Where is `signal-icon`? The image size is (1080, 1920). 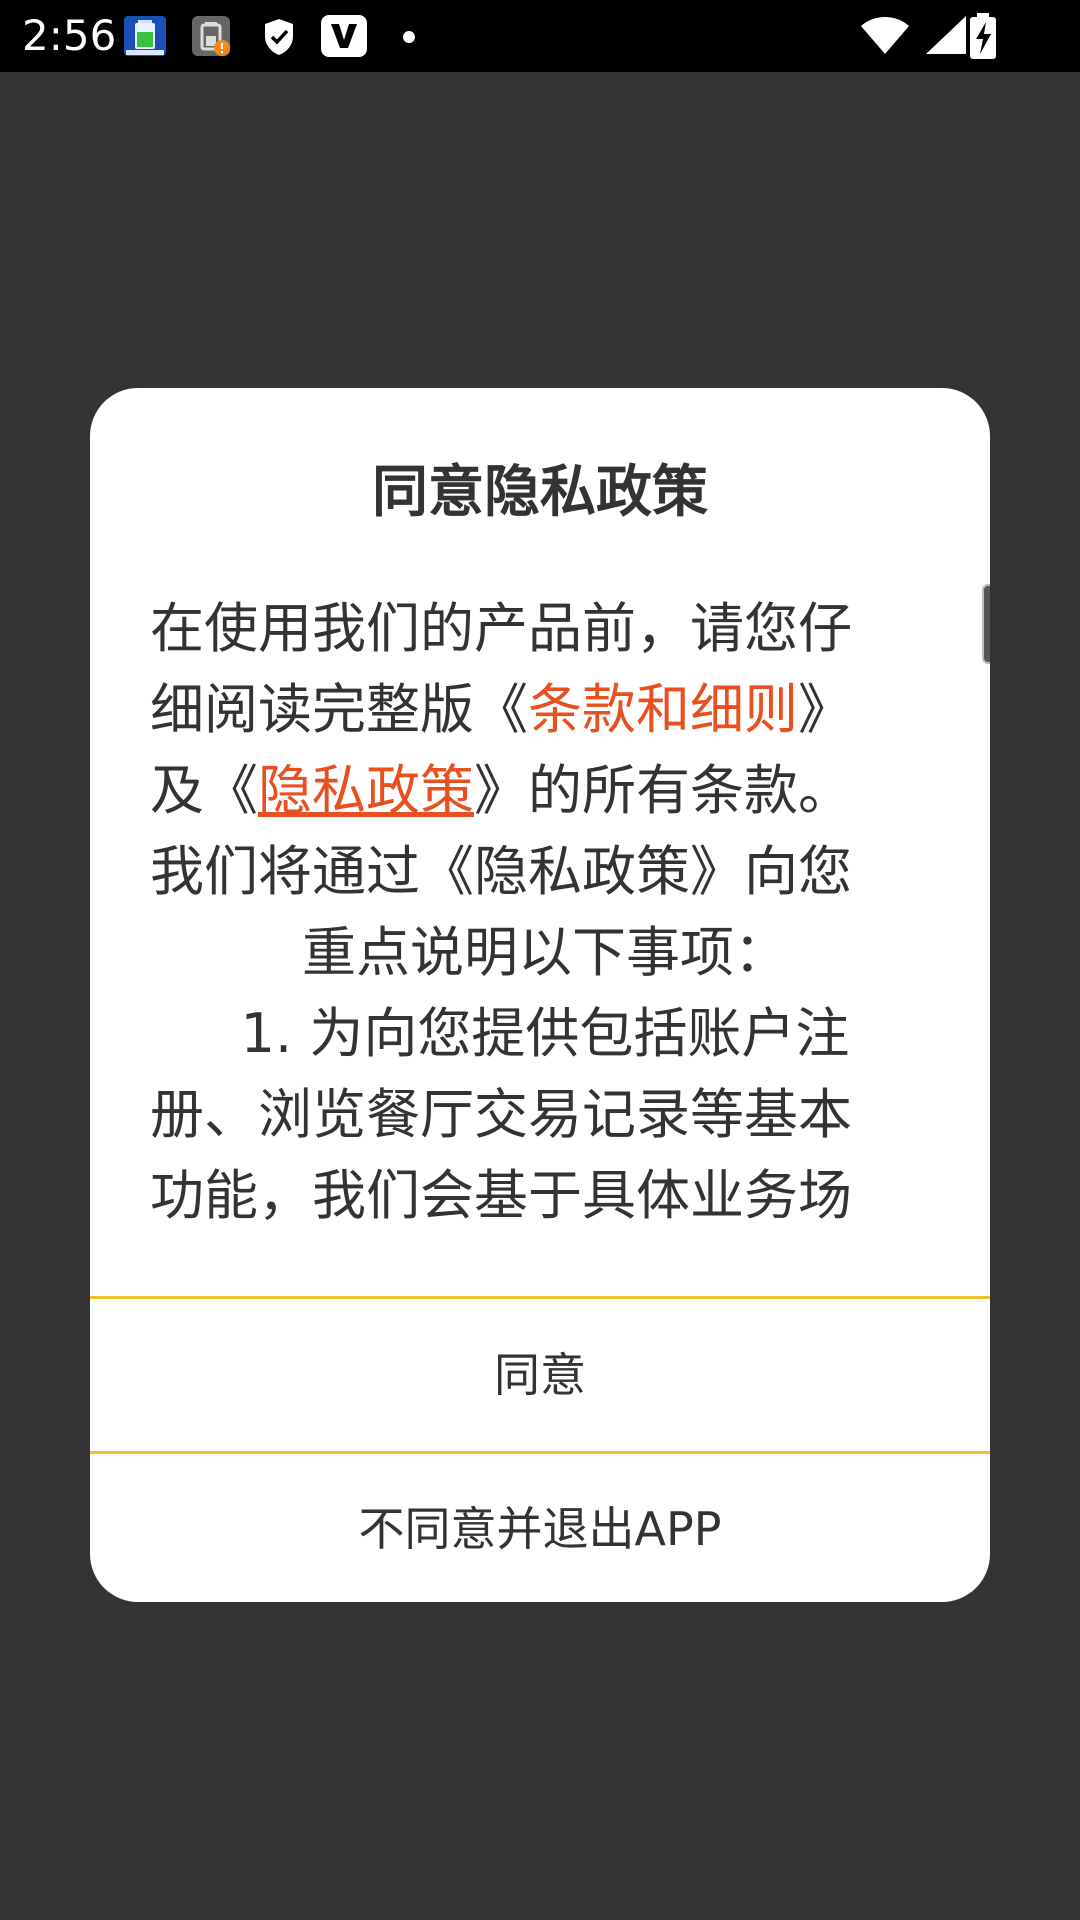
signal-icon is located at coordinates (946, 35).